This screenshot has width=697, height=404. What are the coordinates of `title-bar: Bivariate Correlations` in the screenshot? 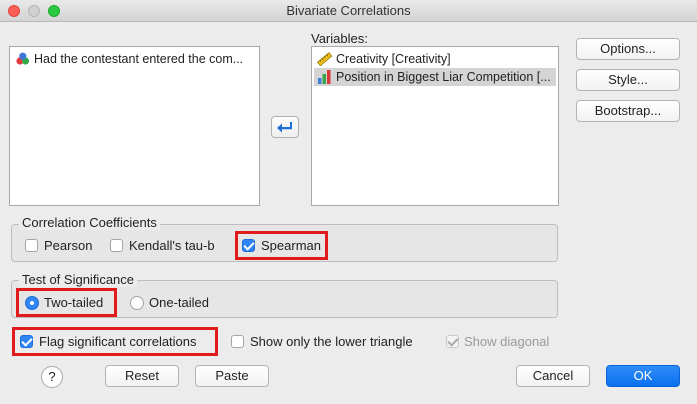 It's located at (348, 11).